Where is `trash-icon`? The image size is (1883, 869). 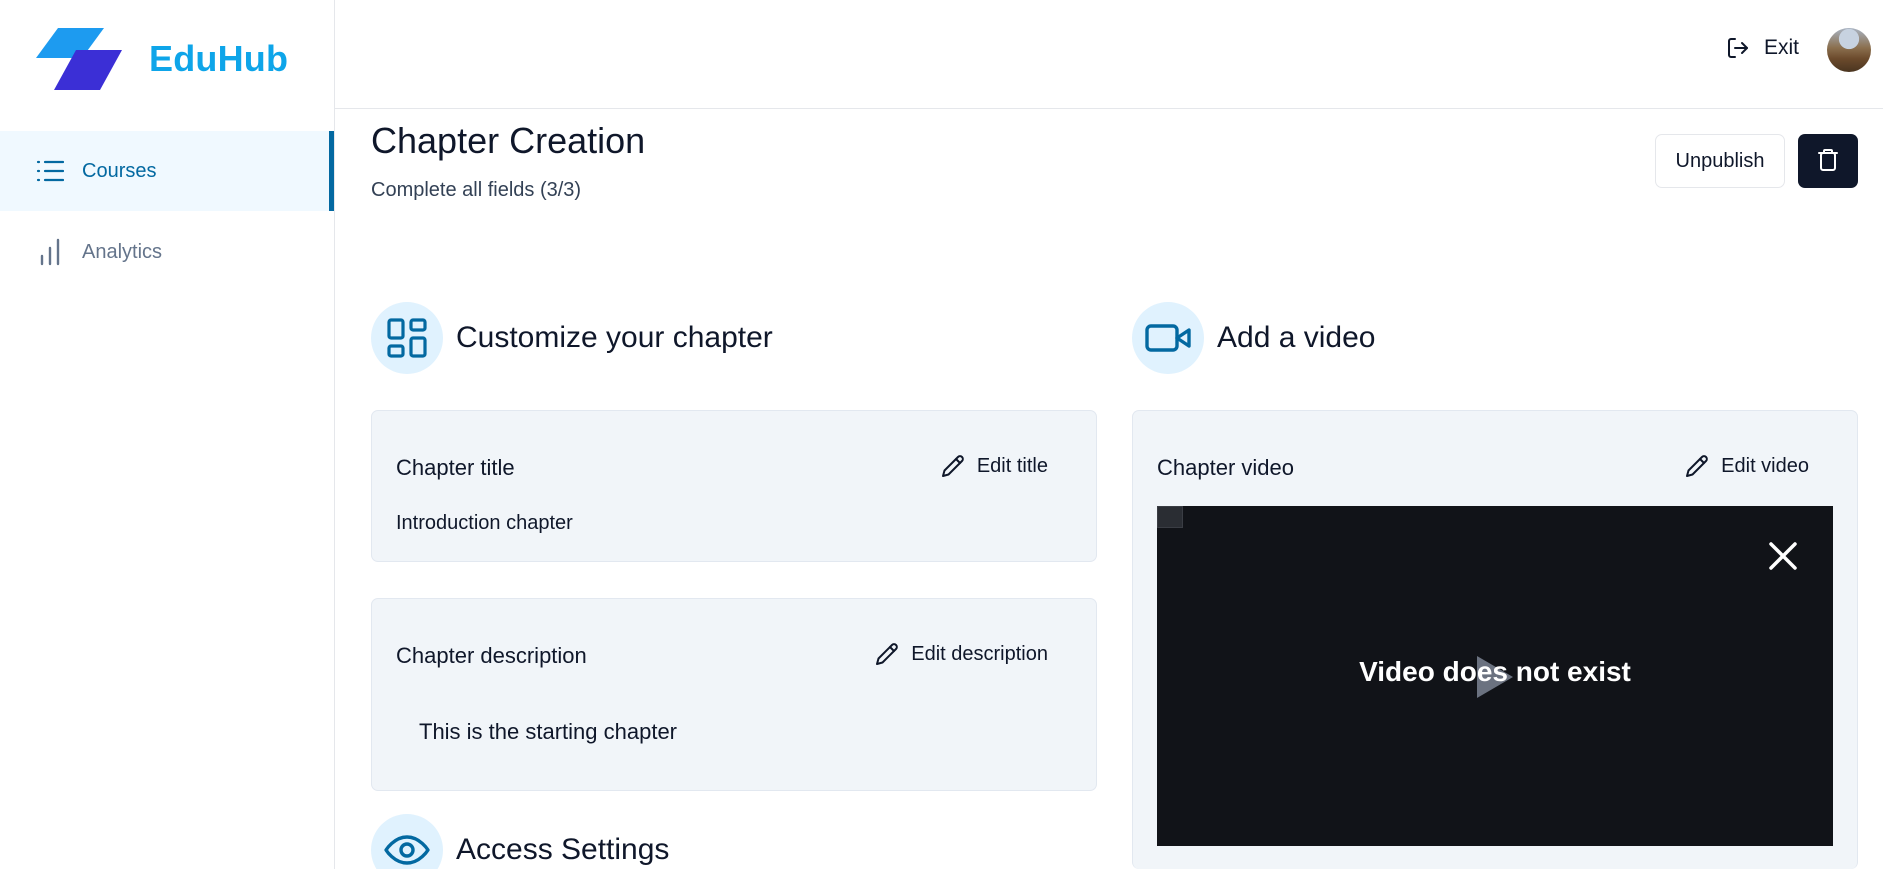
trash-icon is located at coordinates (1828, 161).